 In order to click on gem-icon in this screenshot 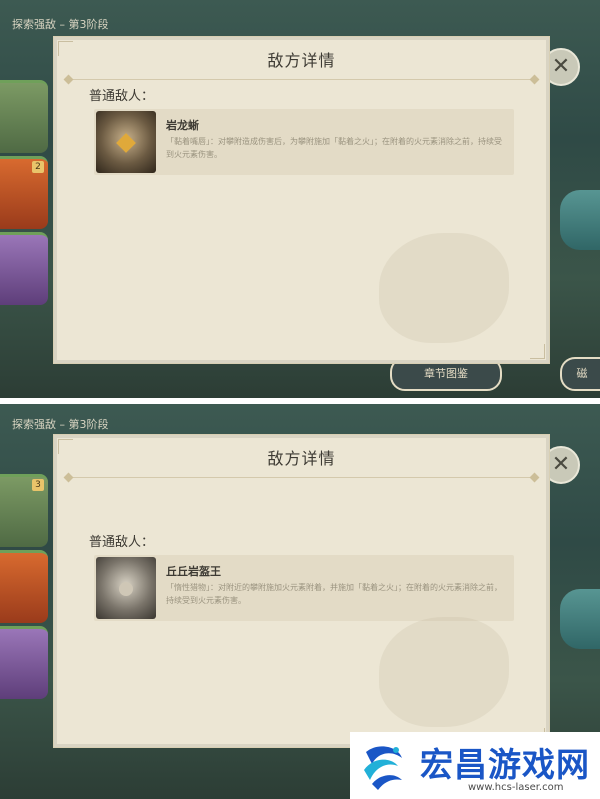, I will do `click(126, 143)`.